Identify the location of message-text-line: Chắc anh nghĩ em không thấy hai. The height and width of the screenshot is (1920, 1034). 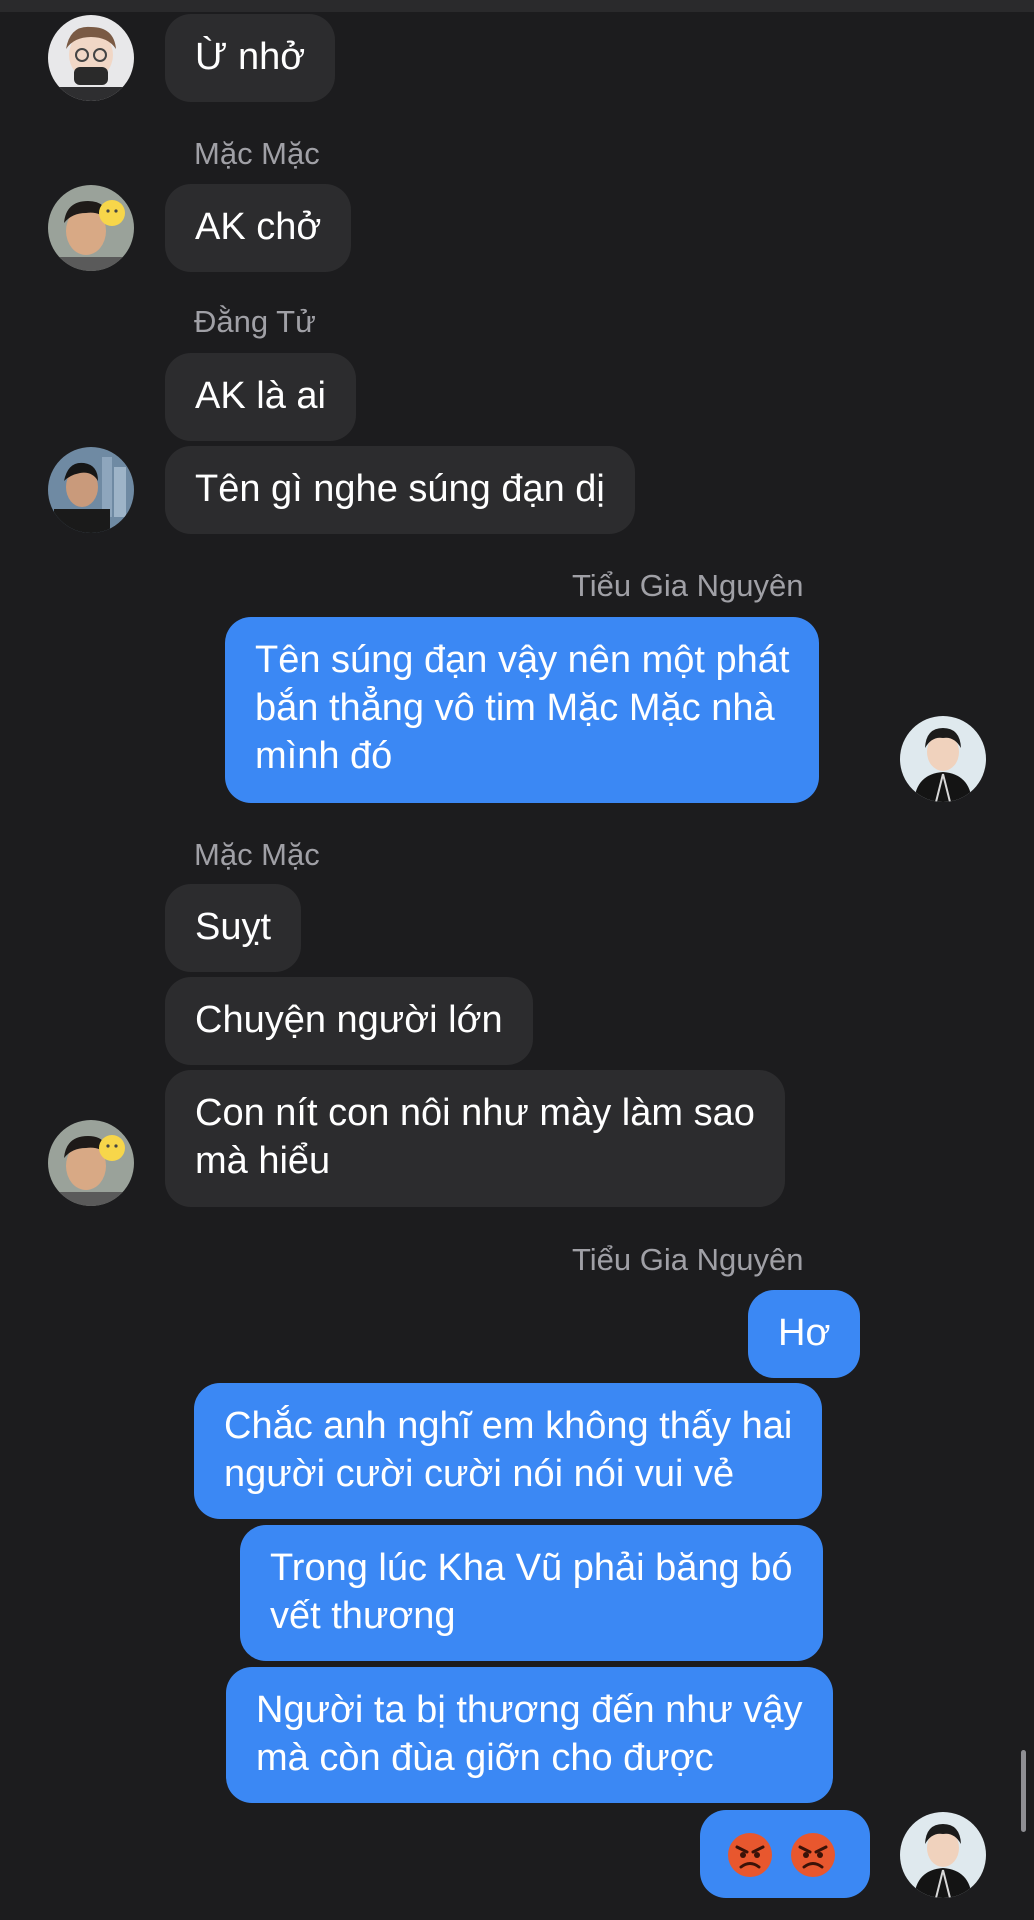
(508, 1426).